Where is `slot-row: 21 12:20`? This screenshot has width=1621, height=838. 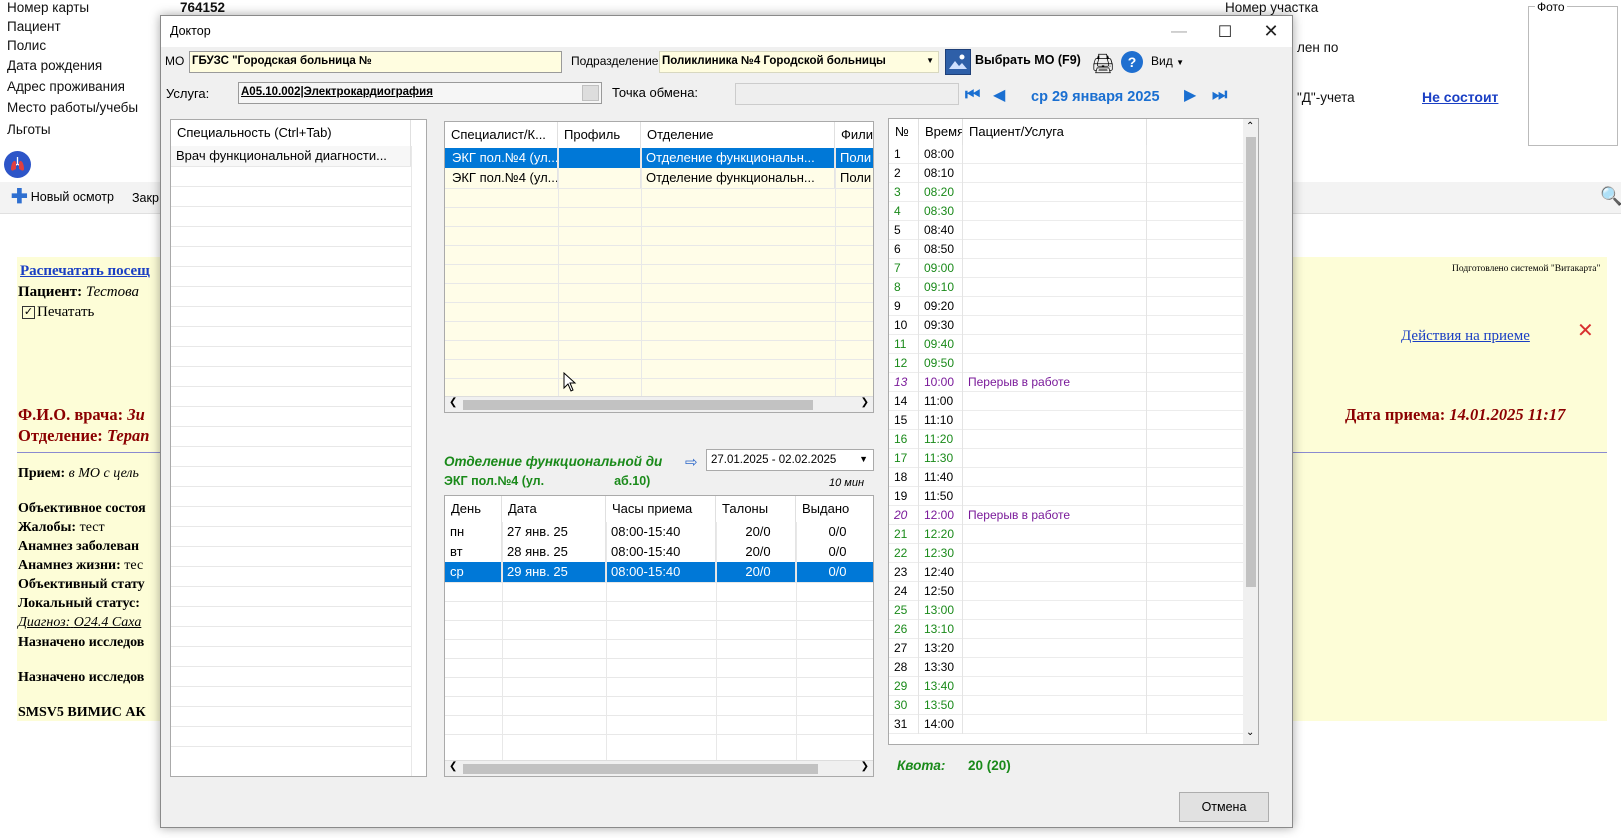 slot-row: 21 12:20 is located at coordinates (1066, 534).